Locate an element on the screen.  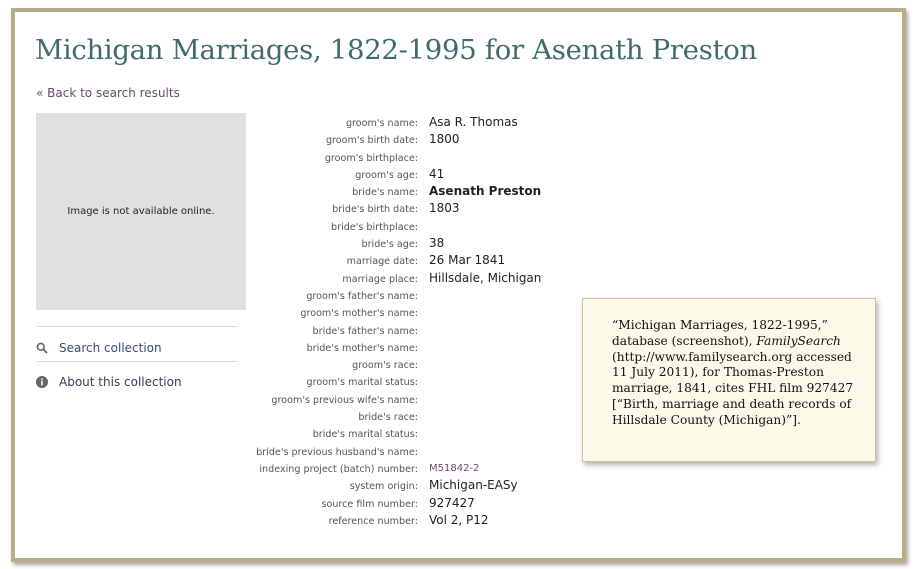
record-label: bride's age: is located at coordinates (389, 245).